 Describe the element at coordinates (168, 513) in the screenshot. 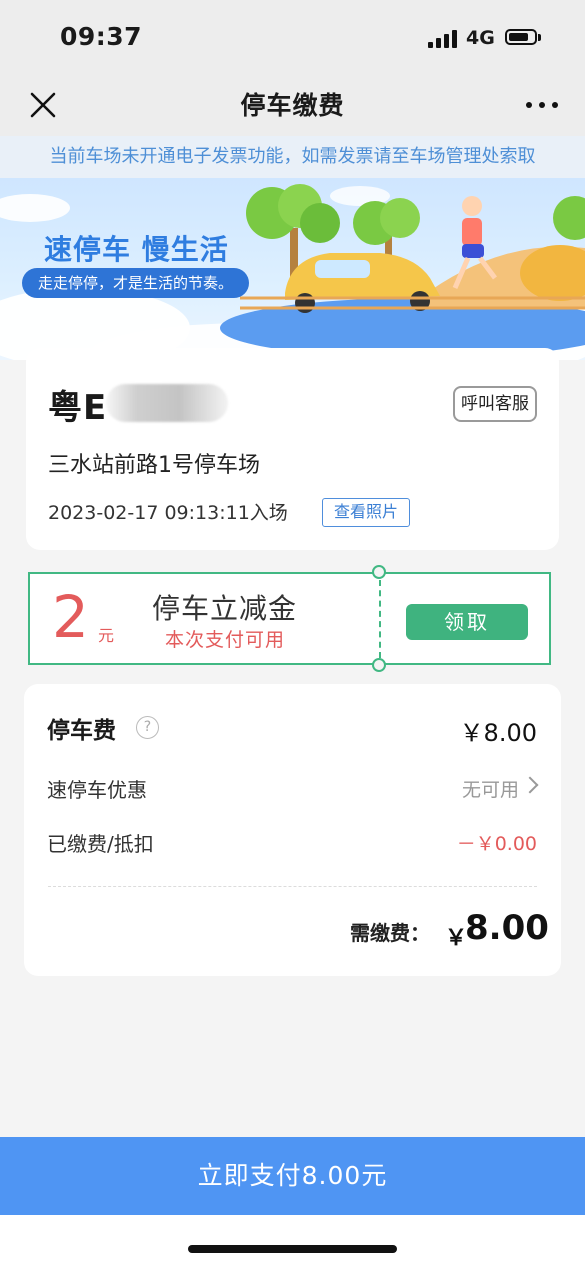

I see `entry-time: 2023-02-17 09:13:11入场` at that location.